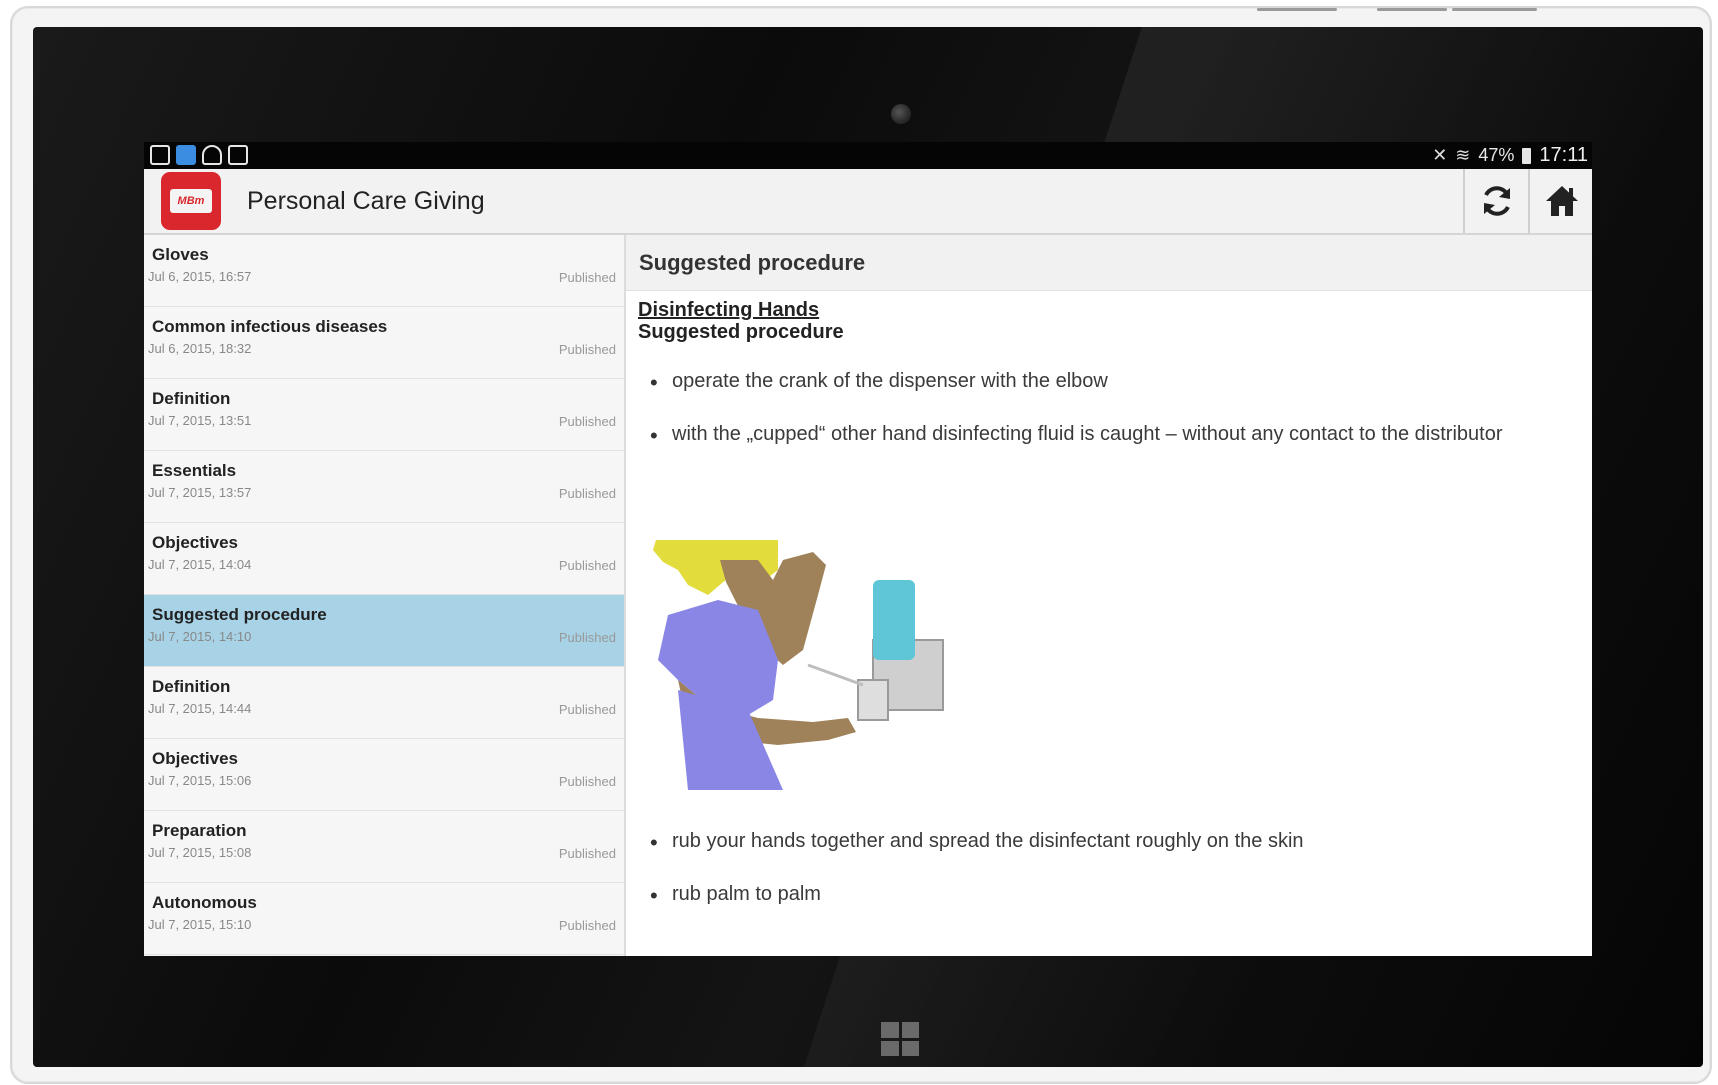  Describe the element at coordinates (200, 492) in the screenshot. I see `list-item-date: Jul 7, 2015, 13:57` at that location.